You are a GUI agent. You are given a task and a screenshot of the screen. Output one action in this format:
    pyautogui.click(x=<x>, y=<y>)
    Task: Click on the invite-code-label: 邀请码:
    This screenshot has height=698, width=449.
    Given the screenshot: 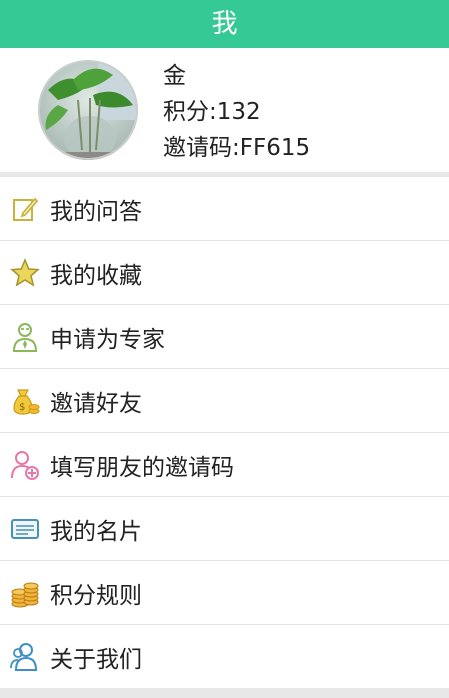 What is the action you would take?
    pyautogui.click(x=201, y=148)
    